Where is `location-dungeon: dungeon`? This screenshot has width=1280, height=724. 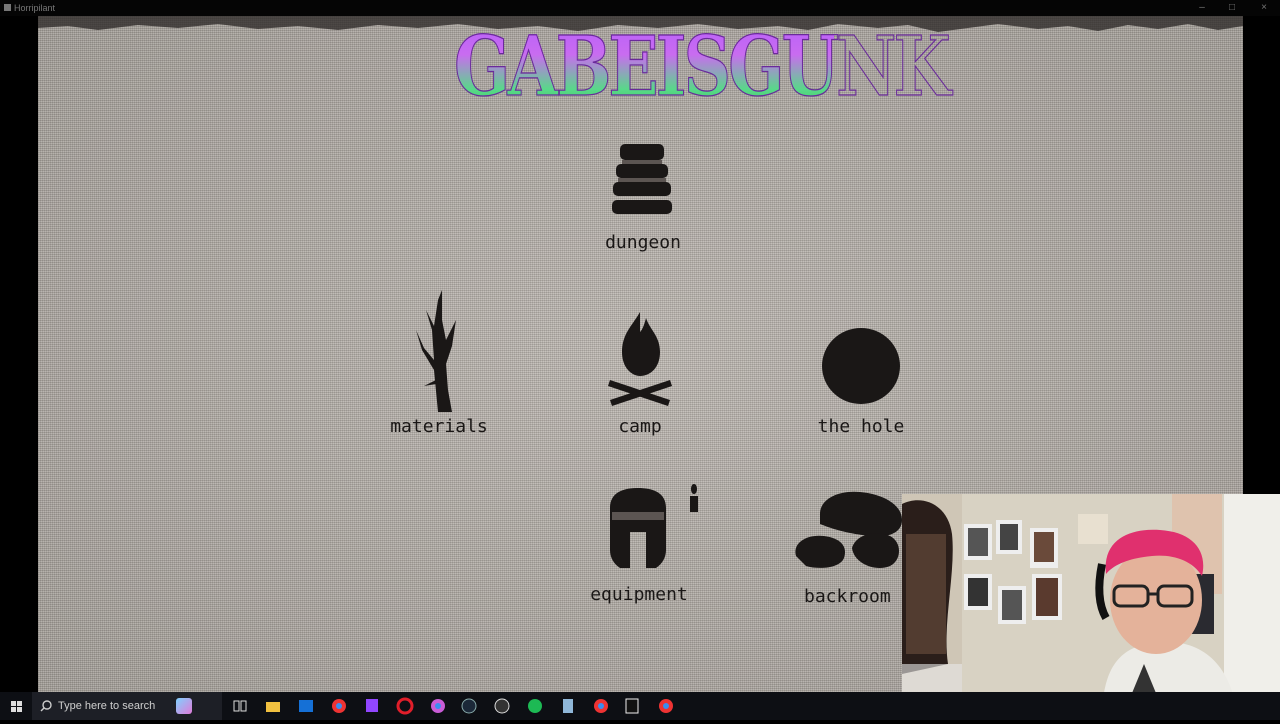
location-dungeon: dungeon is located at coordinates (643, 198).